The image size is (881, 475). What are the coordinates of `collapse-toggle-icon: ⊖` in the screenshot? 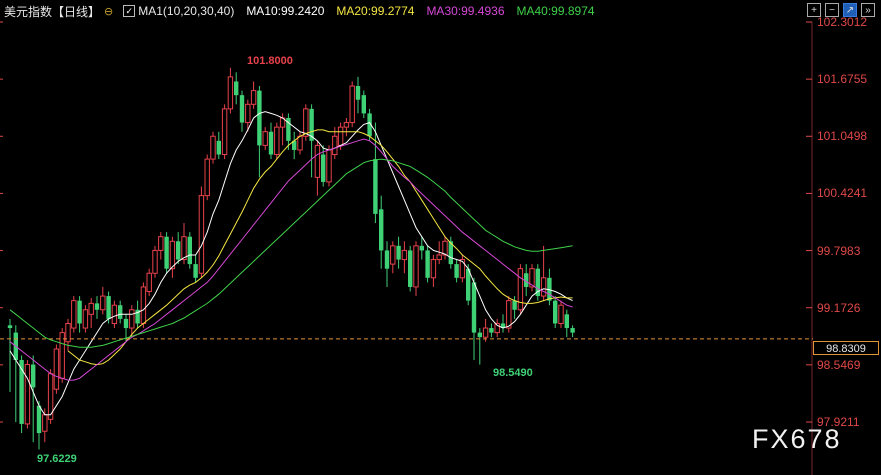 It's located at (108, 11).